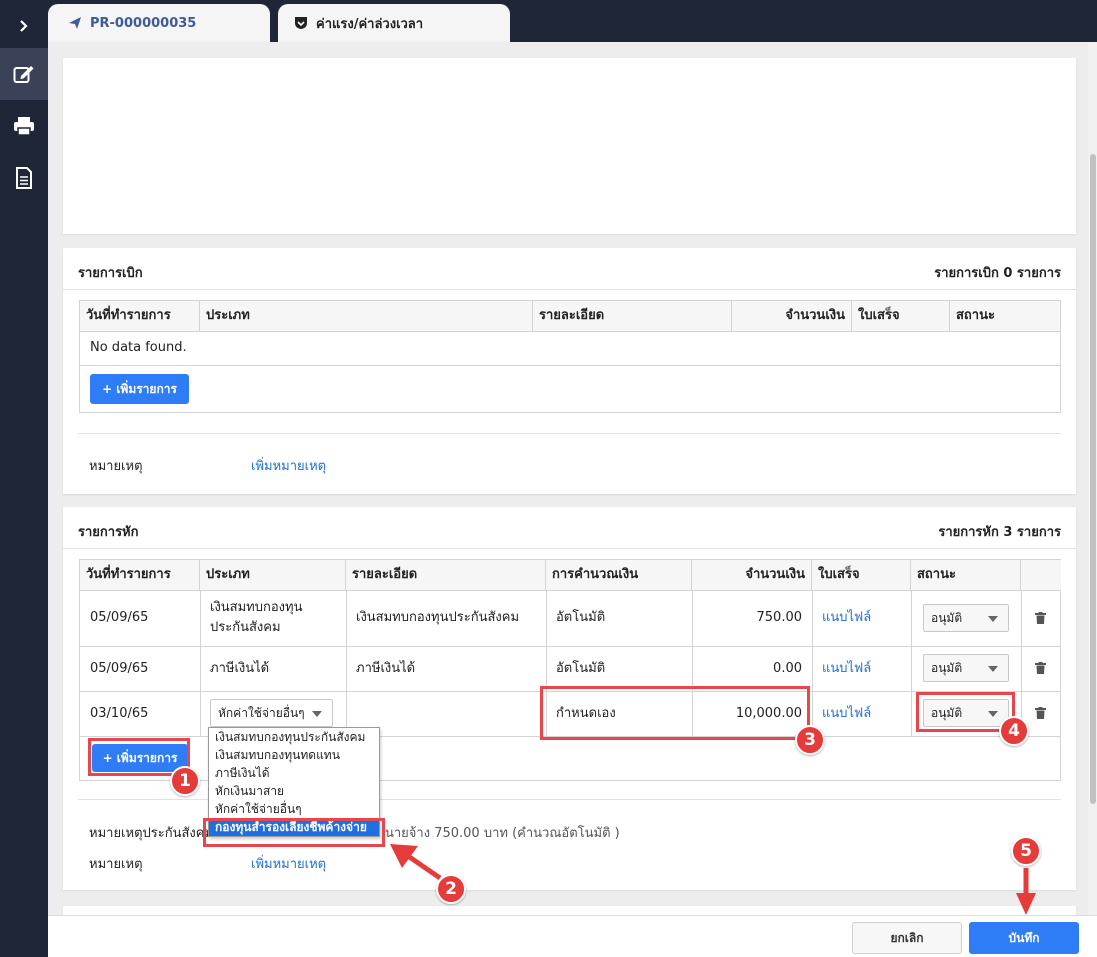 This screenshot has height=957, width=1097. Describe the element at coordinates (301, 23) in the screenshot. I see `shield-check-icon` at that location.